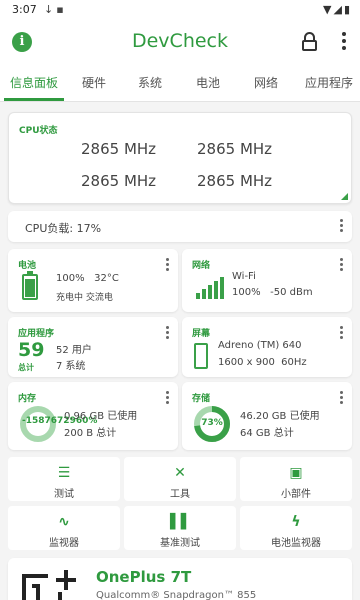 The image size is (360, 600). Describe the element at coordinates (64, 473) in the screenshot. I see `checklist-icon: ☰` at that location.